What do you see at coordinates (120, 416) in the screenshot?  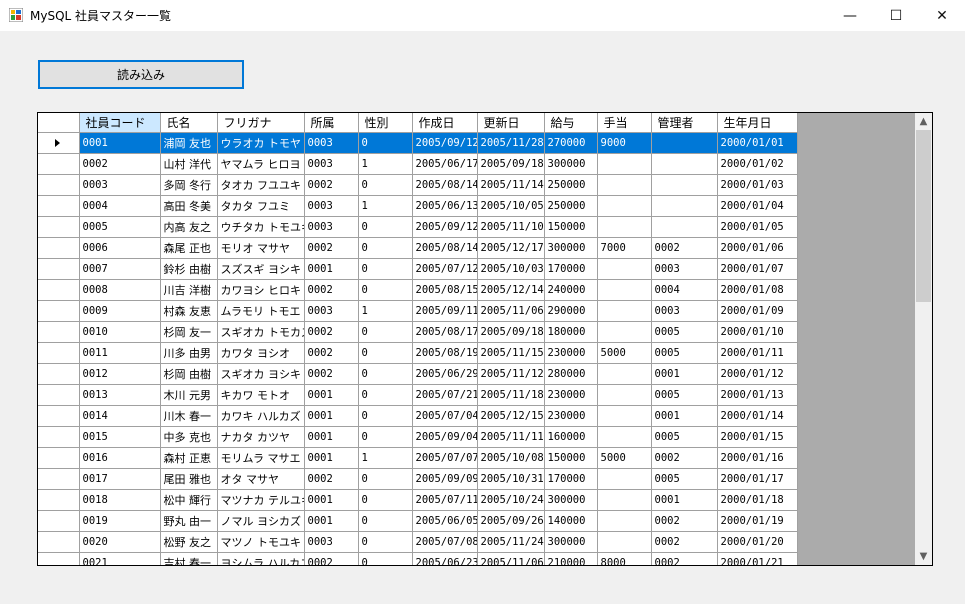 I see `cell-code: 0014` at bounding box center [120, 416].